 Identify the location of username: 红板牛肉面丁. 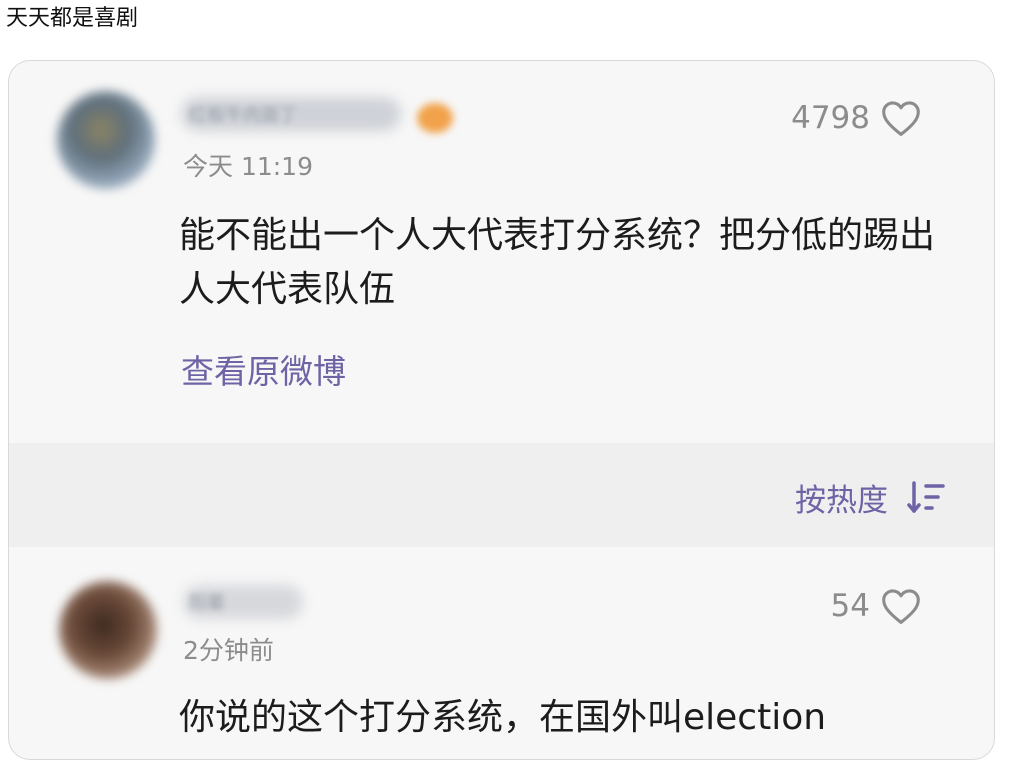
(243, 114).